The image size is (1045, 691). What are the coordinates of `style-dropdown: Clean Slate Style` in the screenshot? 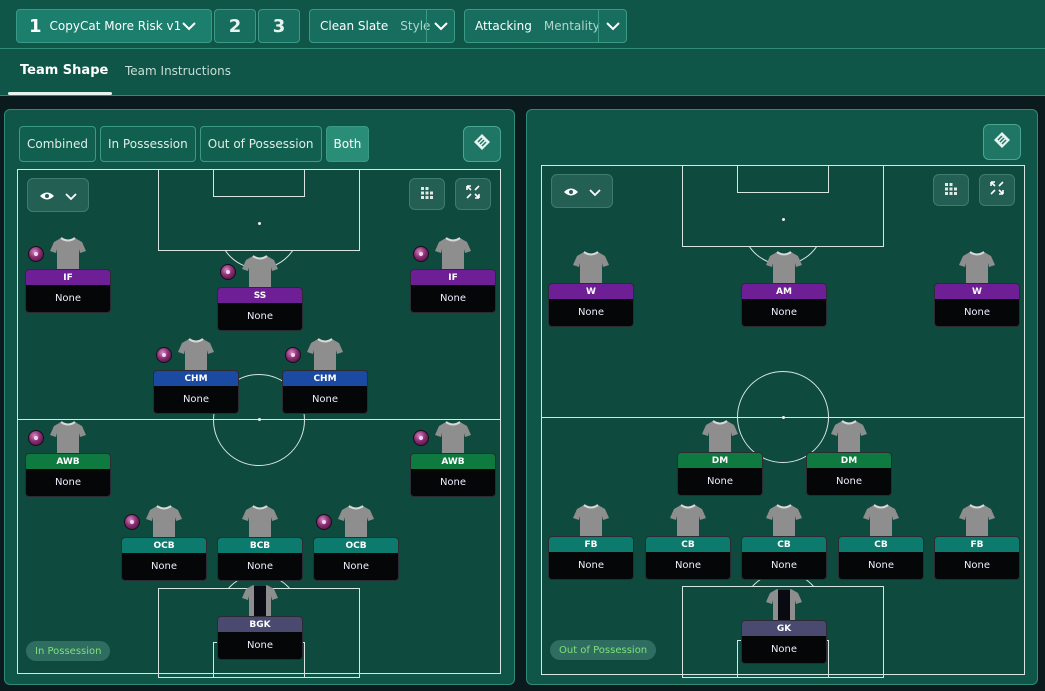 It's located at (382, 26).